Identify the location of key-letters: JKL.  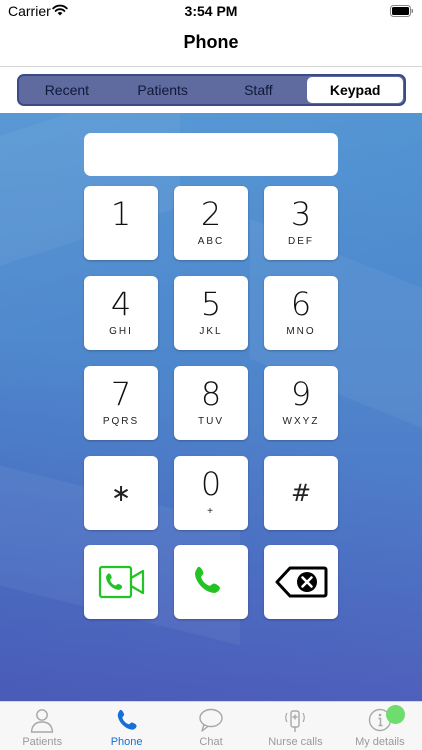
(211, 331).